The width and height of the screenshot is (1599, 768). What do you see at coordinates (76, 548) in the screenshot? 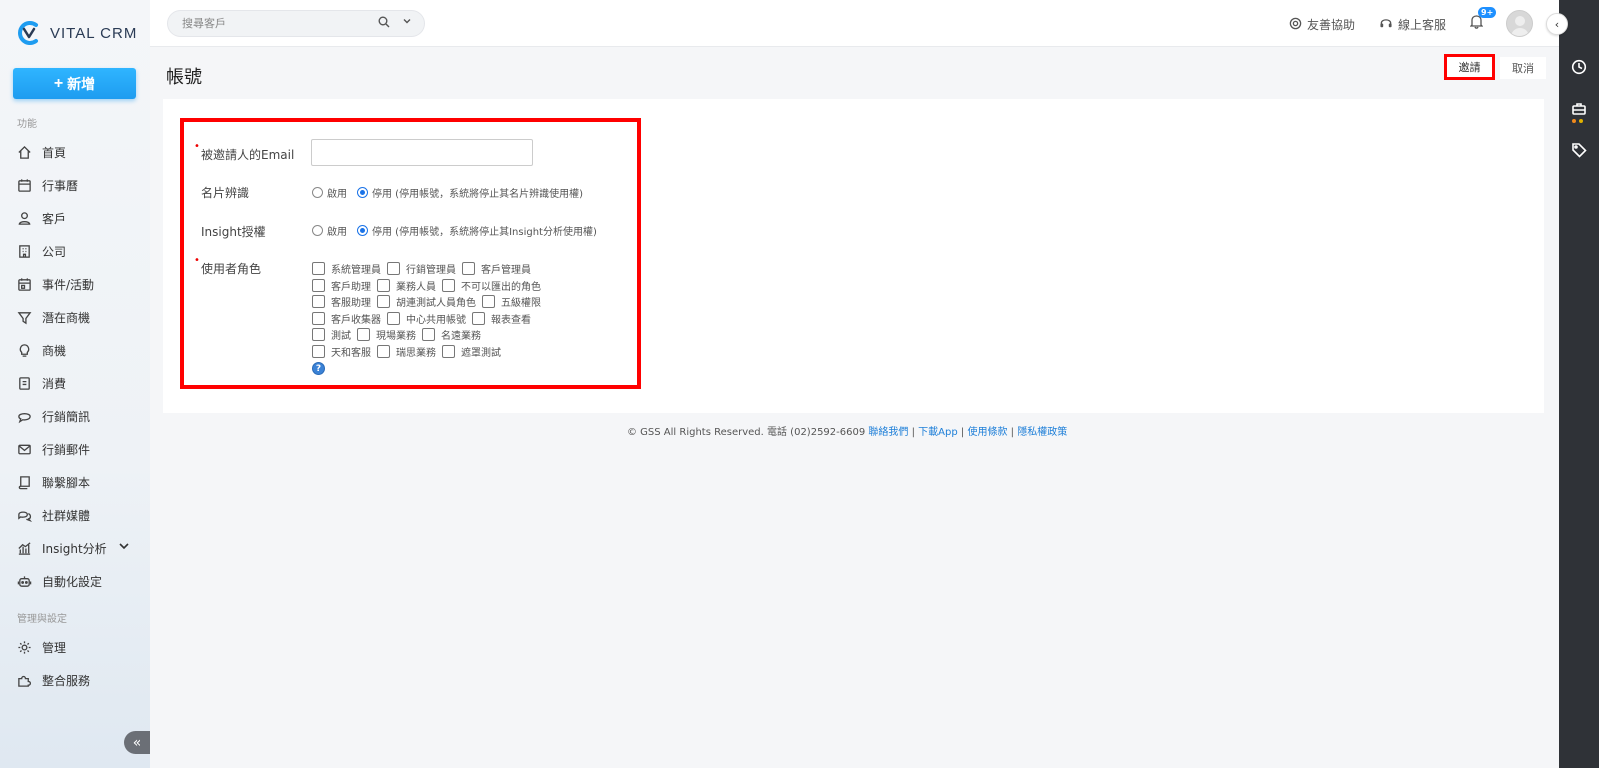
I see `sidebar-item-insight: Insight分析` at bounding box center [76, 548].